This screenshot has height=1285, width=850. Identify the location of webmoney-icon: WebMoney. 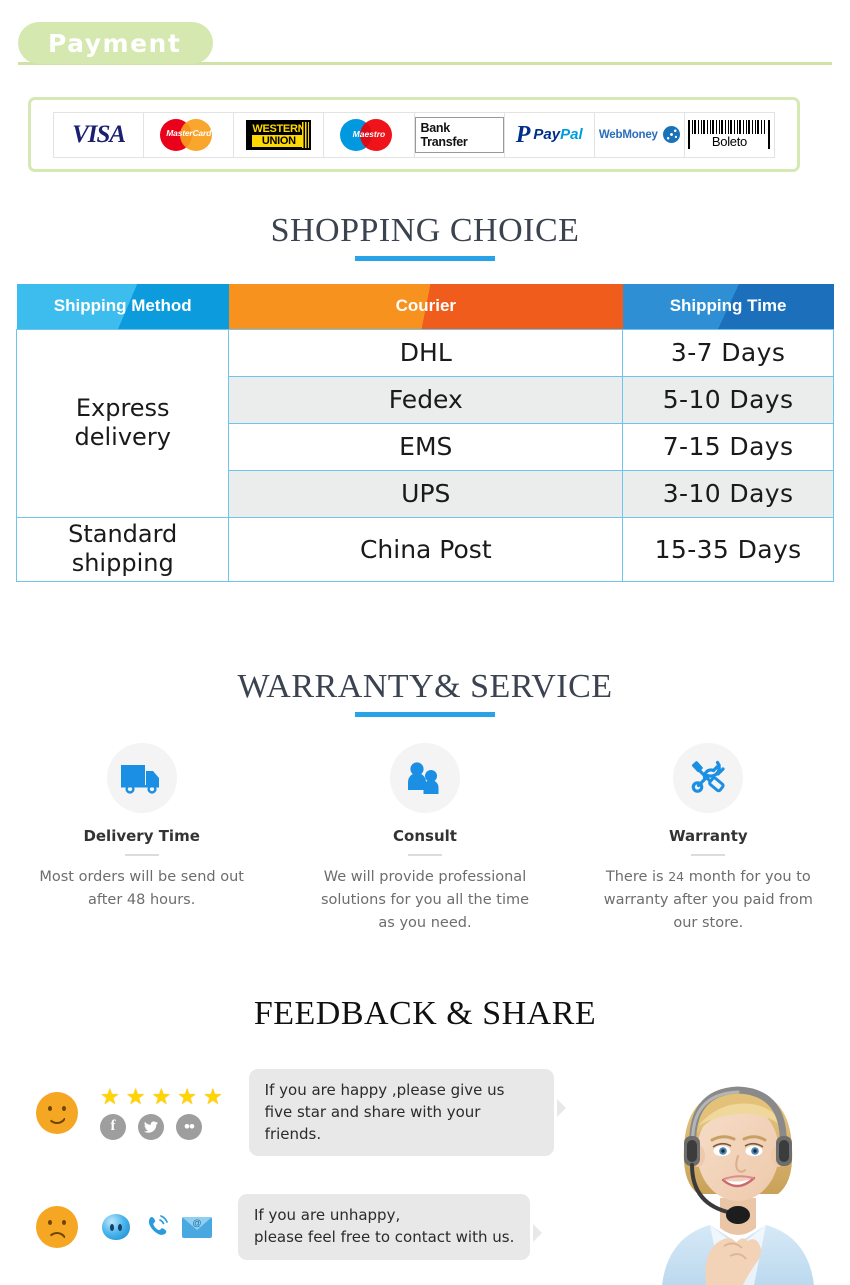
(639, 134).